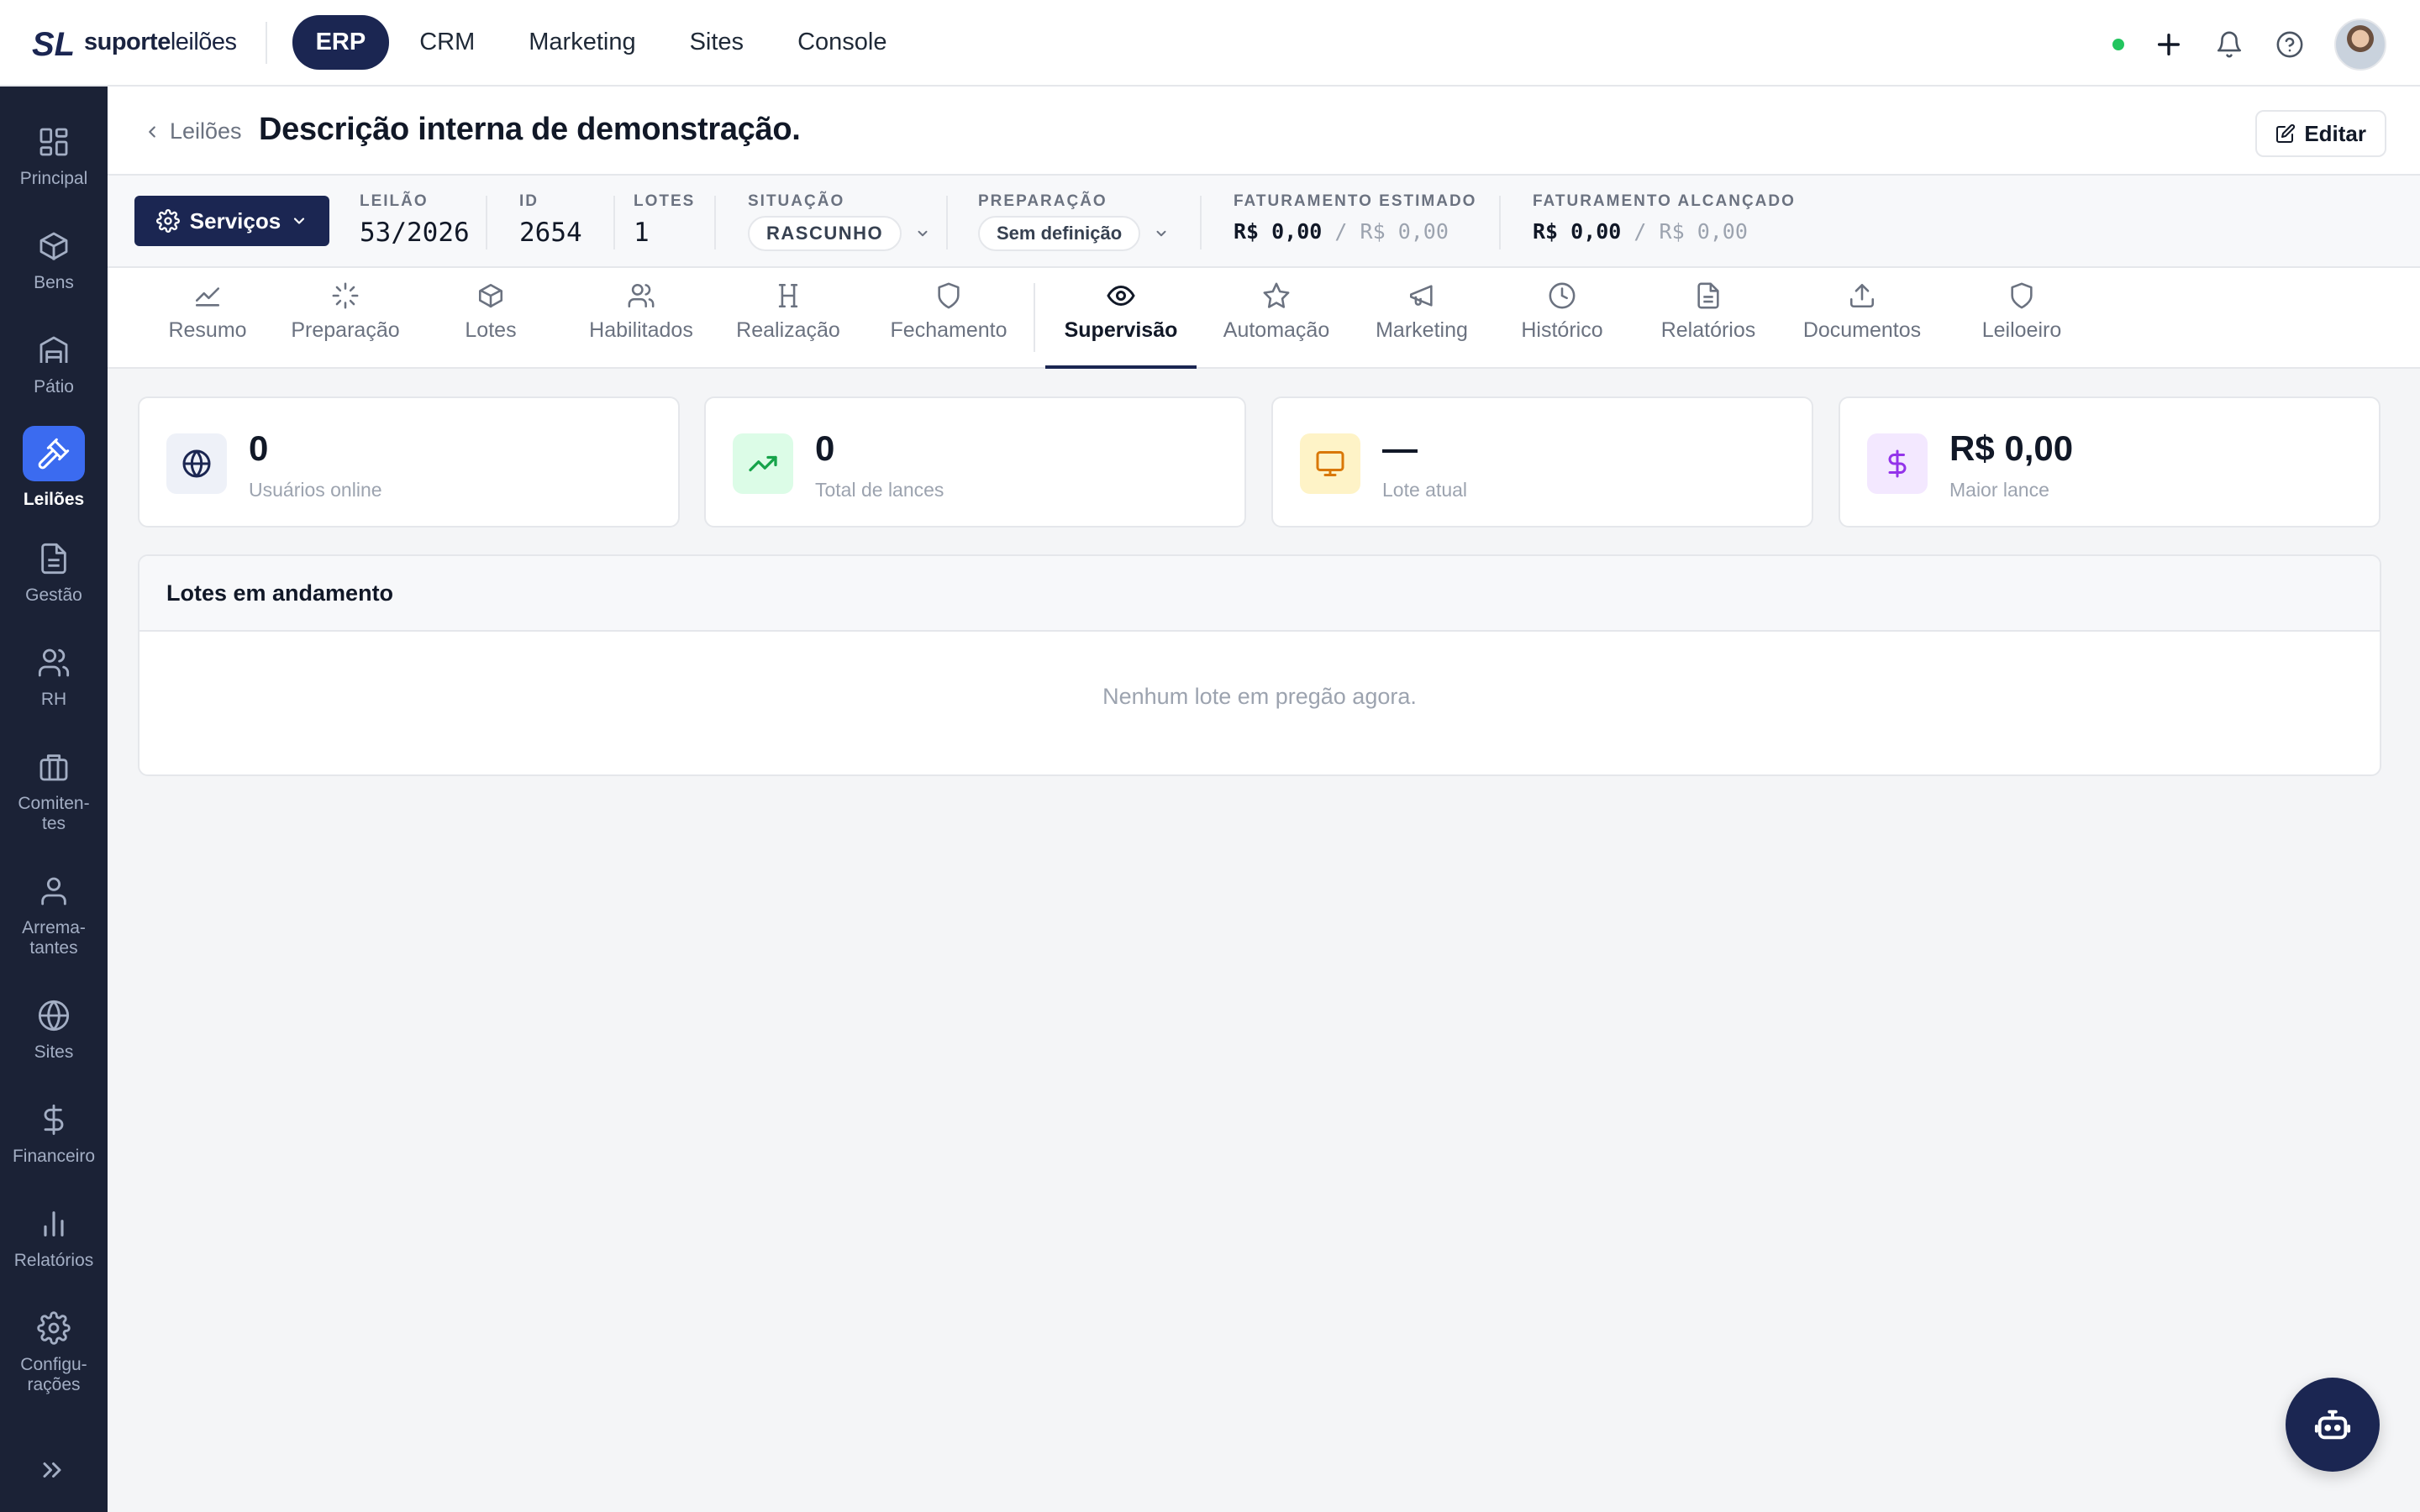 This screenshot has height=1512, width=2420. Describe the element at coordinates (948, 330) in the screenshot. I see `tab-label: Fechamento` at that location.